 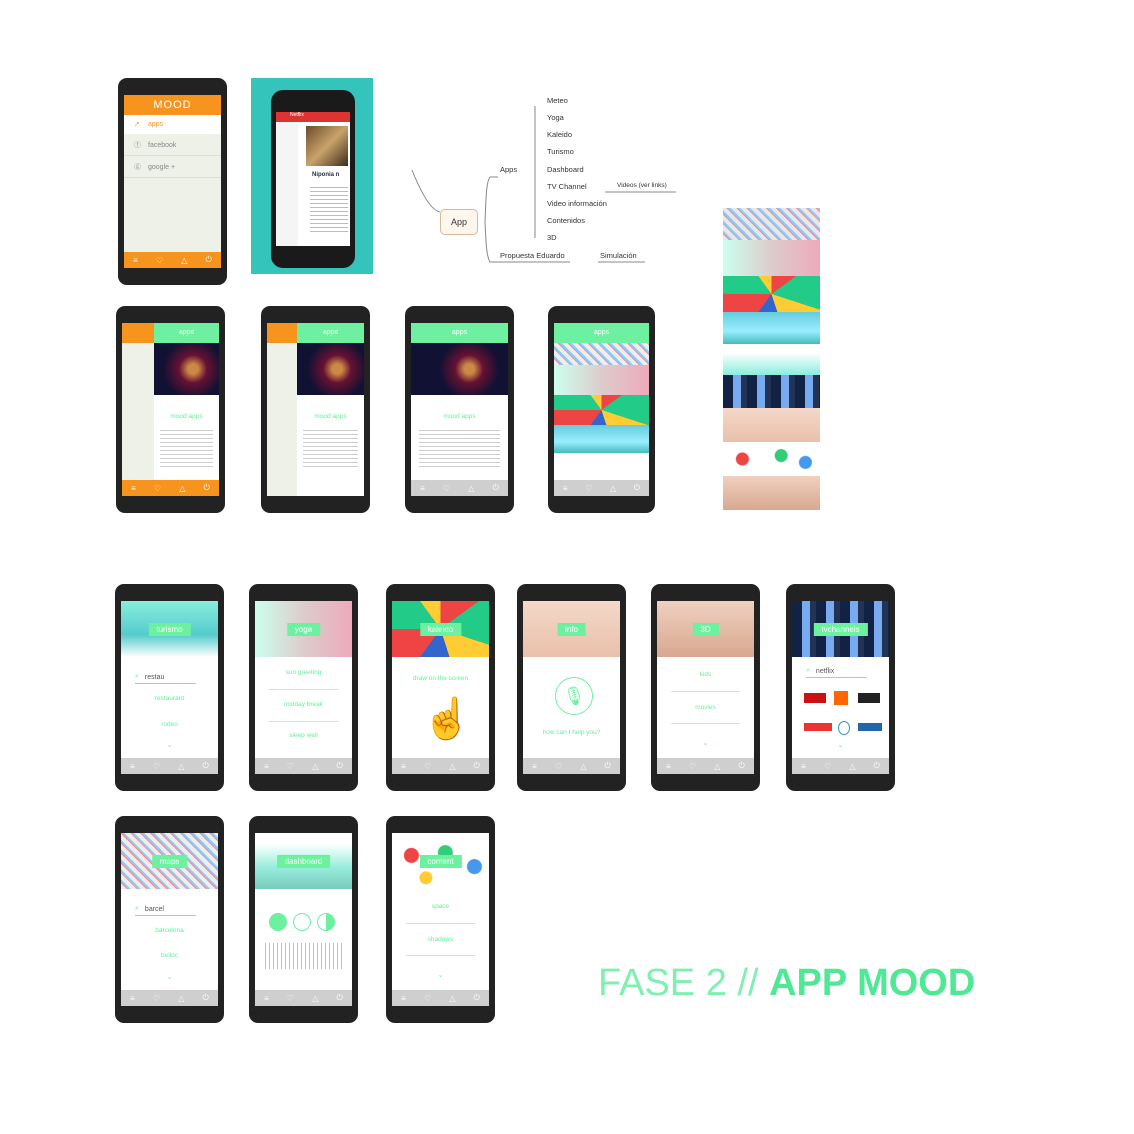 What do you see at coordinates (532, 255) in the screenshot?
I see `mindmap-proposal: Propuesta Eduardo` at bounding box center [532, 255].